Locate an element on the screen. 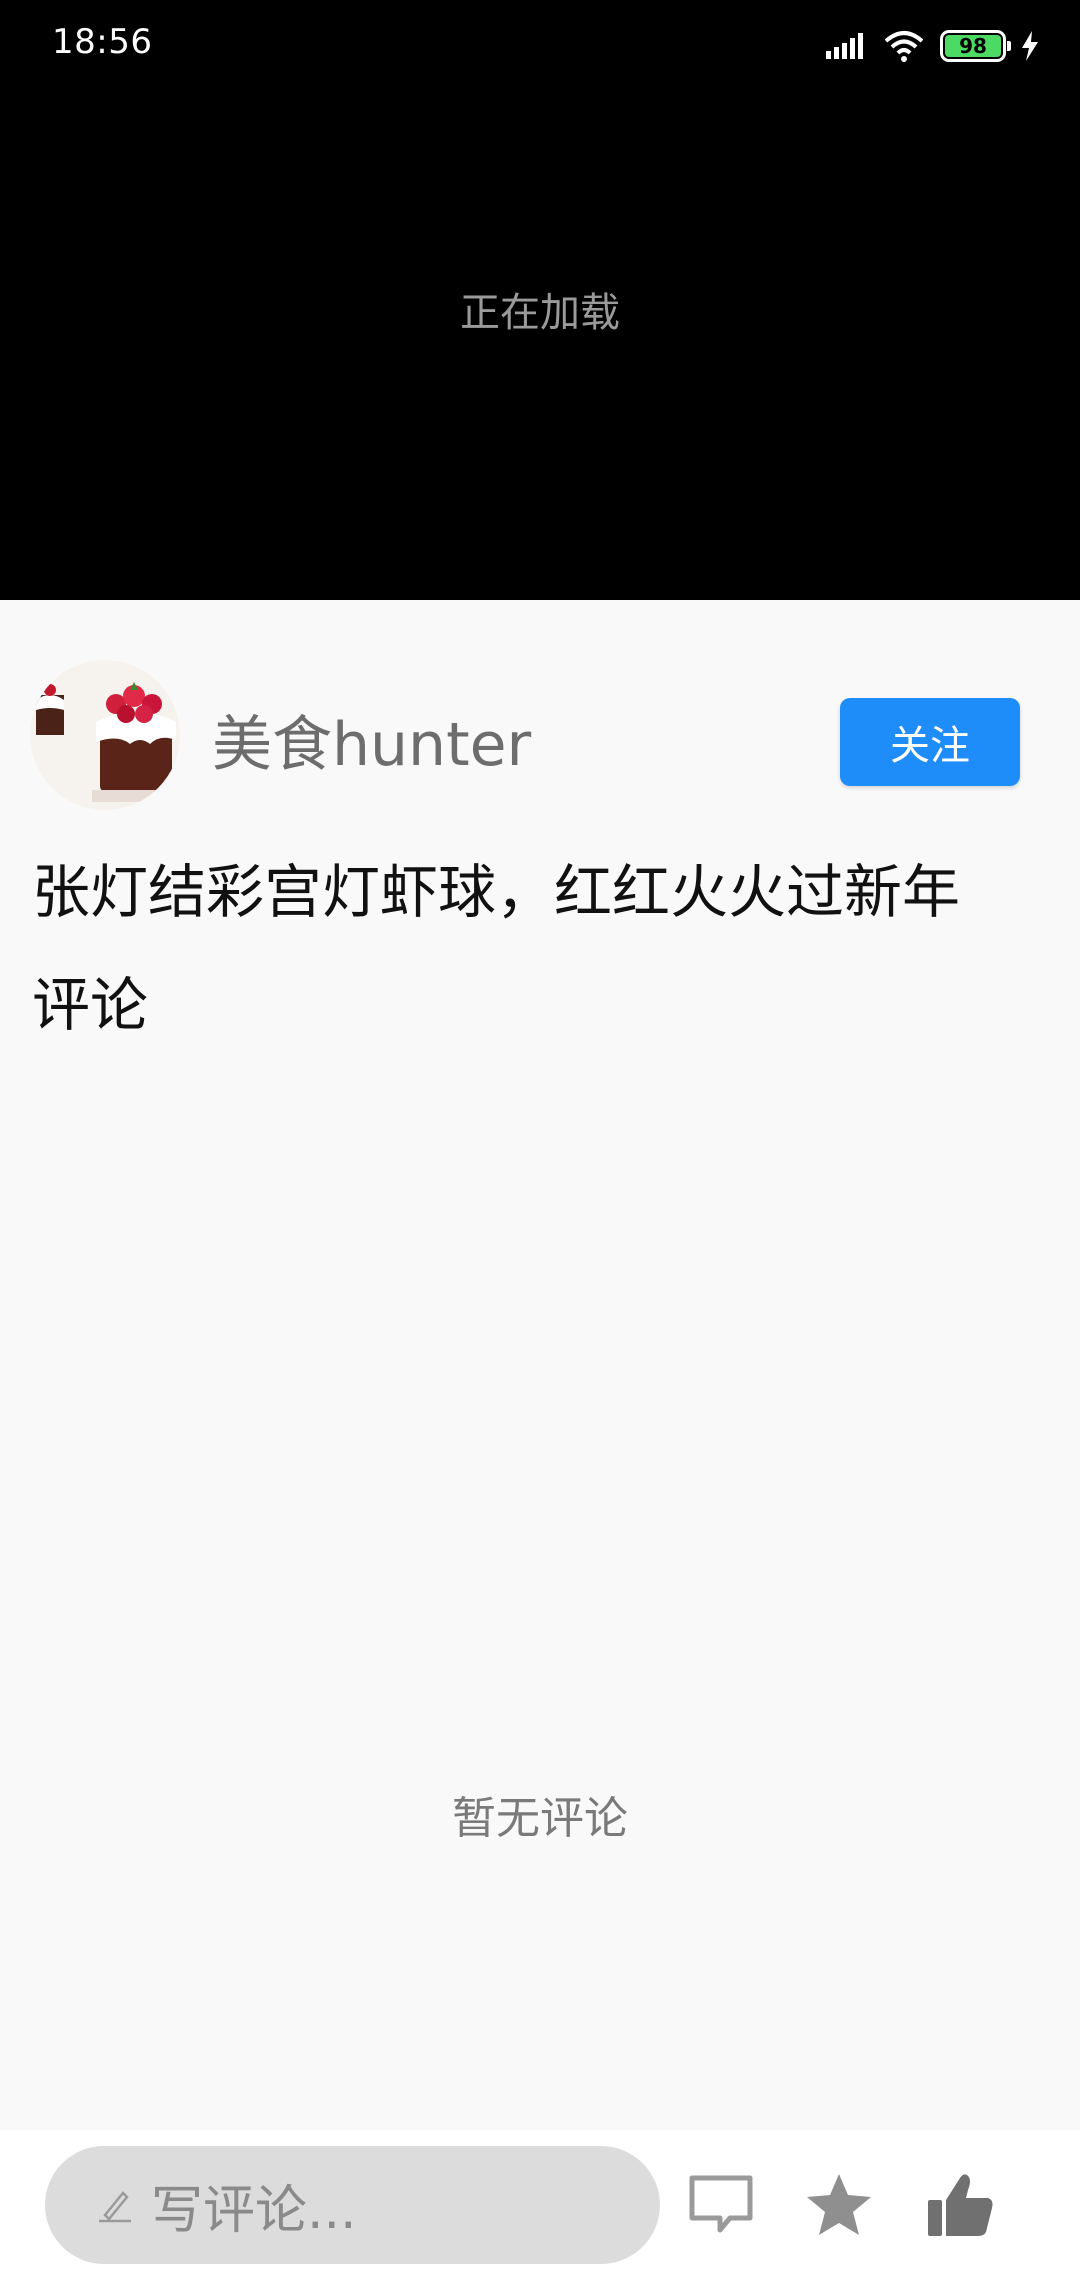 The image size is (1080, 2280). pencil-icon is located at coordinates (115, 2207).